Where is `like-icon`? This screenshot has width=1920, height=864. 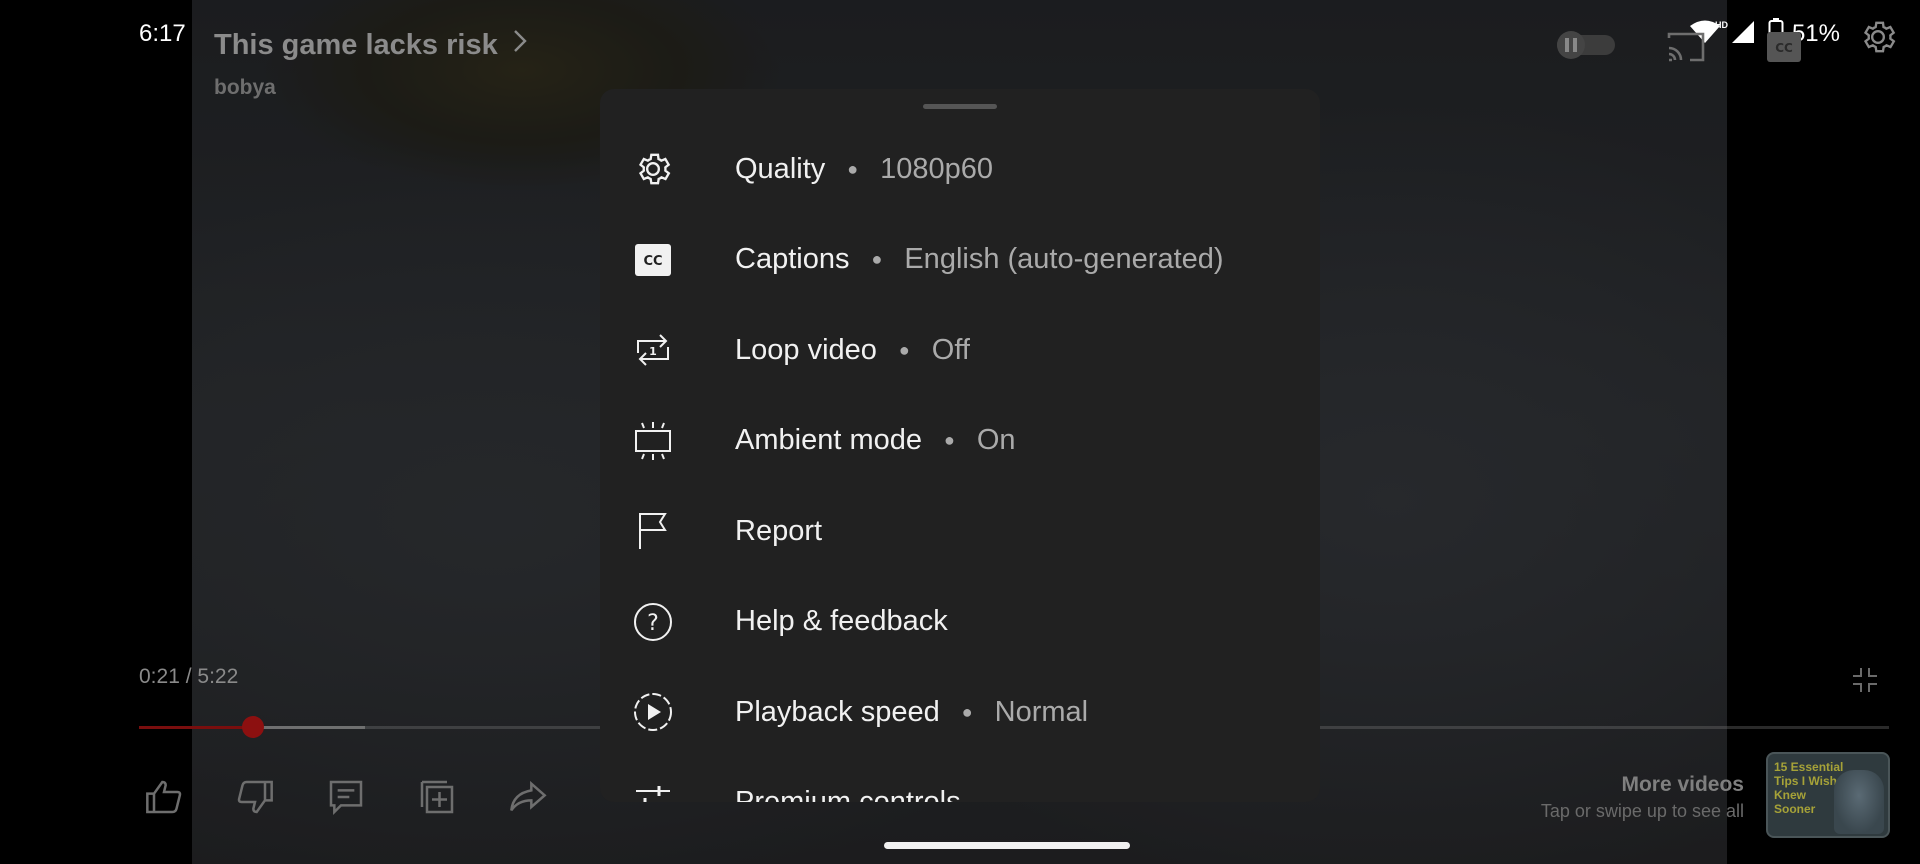 like-icon is located at coordinates (164, 797).